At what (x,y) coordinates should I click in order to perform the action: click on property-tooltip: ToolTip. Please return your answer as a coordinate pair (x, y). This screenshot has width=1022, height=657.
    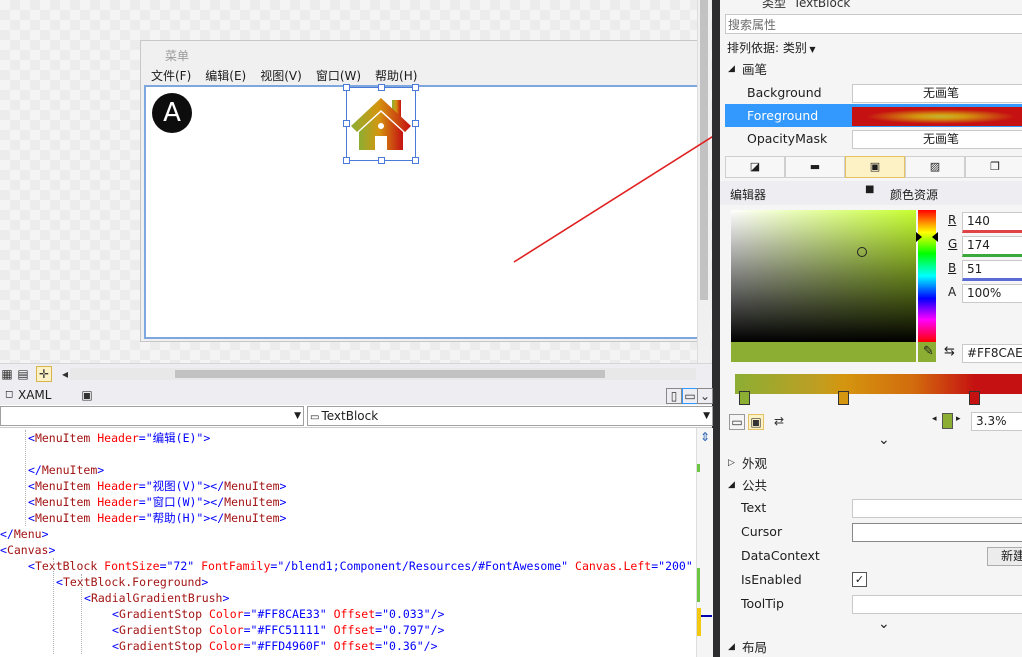
    Looking at the image, I should click on (871, 603).